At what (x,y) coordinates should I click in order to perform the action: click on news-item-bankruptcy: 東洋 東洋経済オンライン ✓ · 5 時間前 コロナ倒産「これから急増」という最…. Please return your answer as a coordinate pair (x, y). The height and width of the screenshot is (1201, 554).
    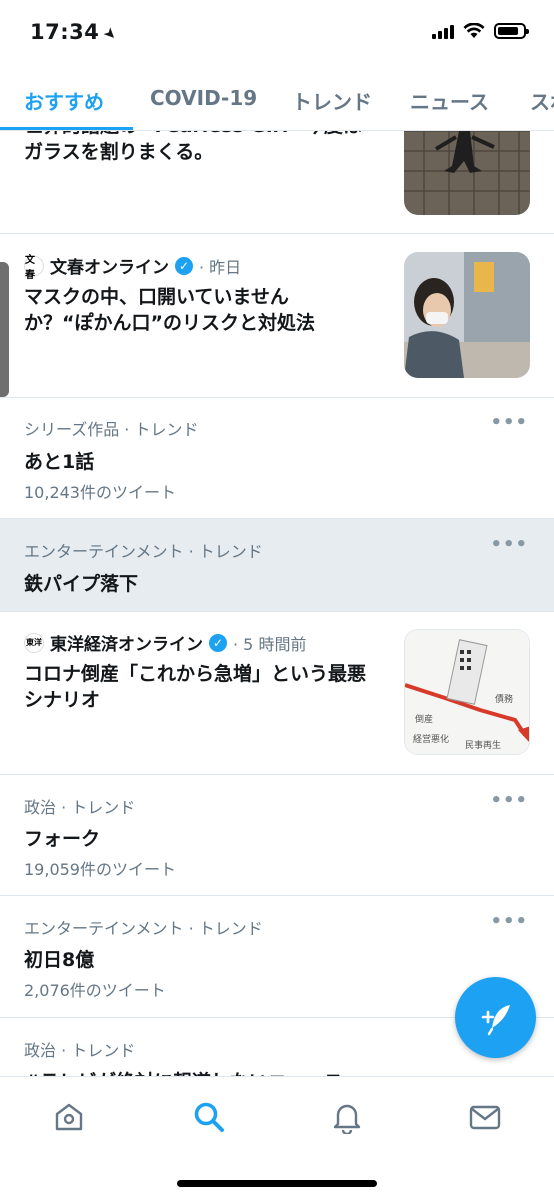
    Looking at the image, I should click on (277, 693).